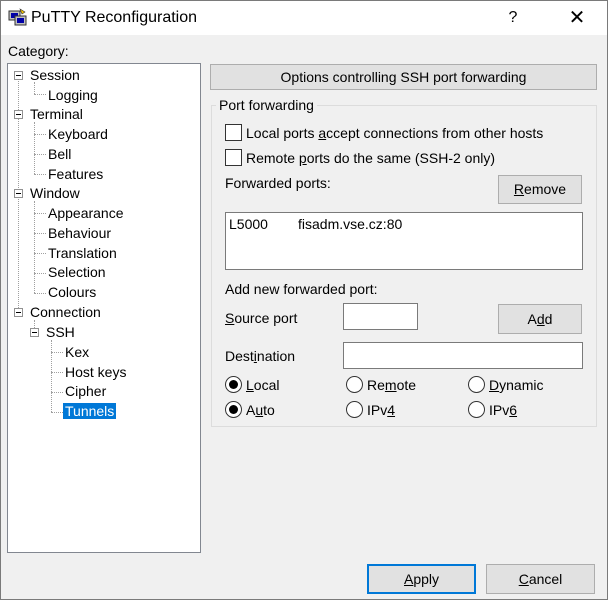  Describe the element at coordinates (577, 18) in the screenshot. I see `close-button: ✕` at that location.